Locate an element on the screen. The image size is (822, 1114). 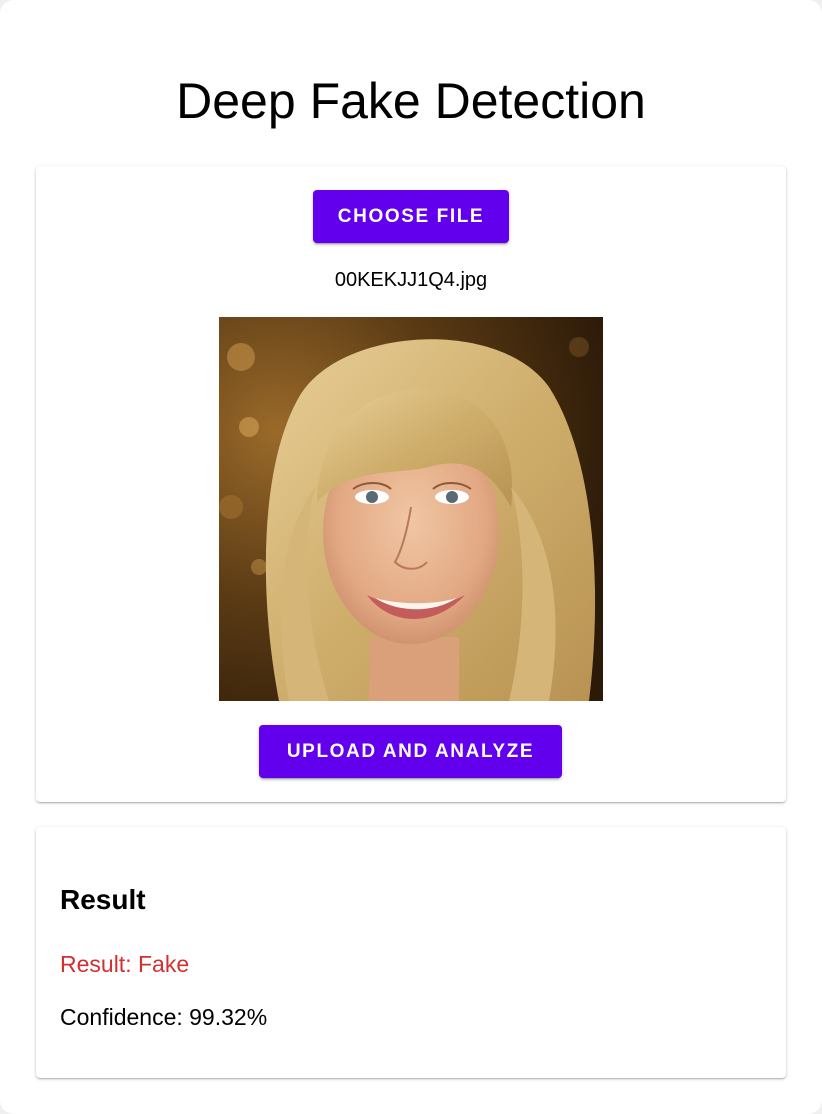
upload-and-analyze-button: Upload and Analyze is located at coordinates (410, 751).